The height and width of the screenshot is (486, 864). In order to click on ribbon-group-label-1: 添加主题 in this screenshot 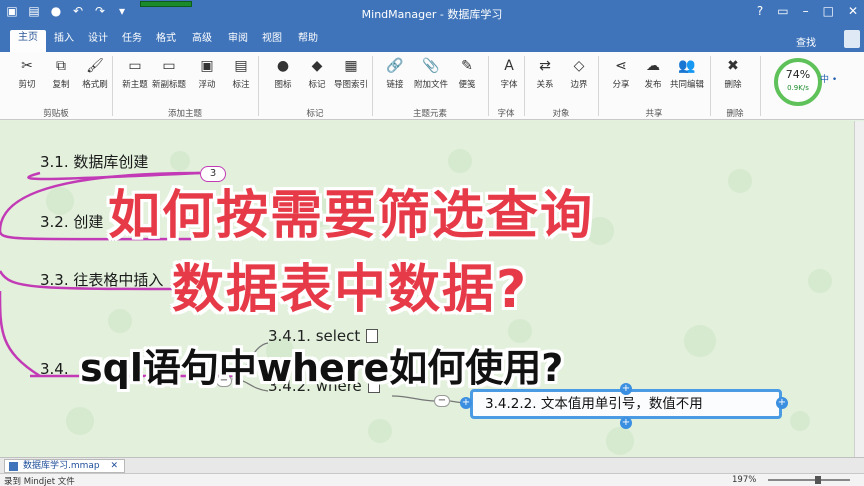, I will do `click(184, 114)`.